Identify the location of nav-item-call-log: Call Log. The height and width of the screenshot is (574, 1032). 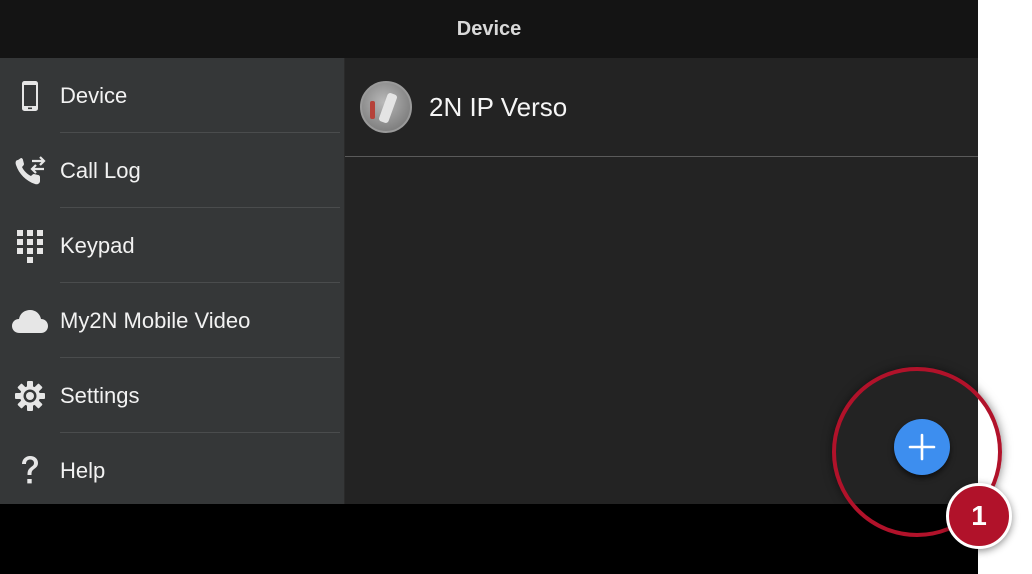
(172, 170).